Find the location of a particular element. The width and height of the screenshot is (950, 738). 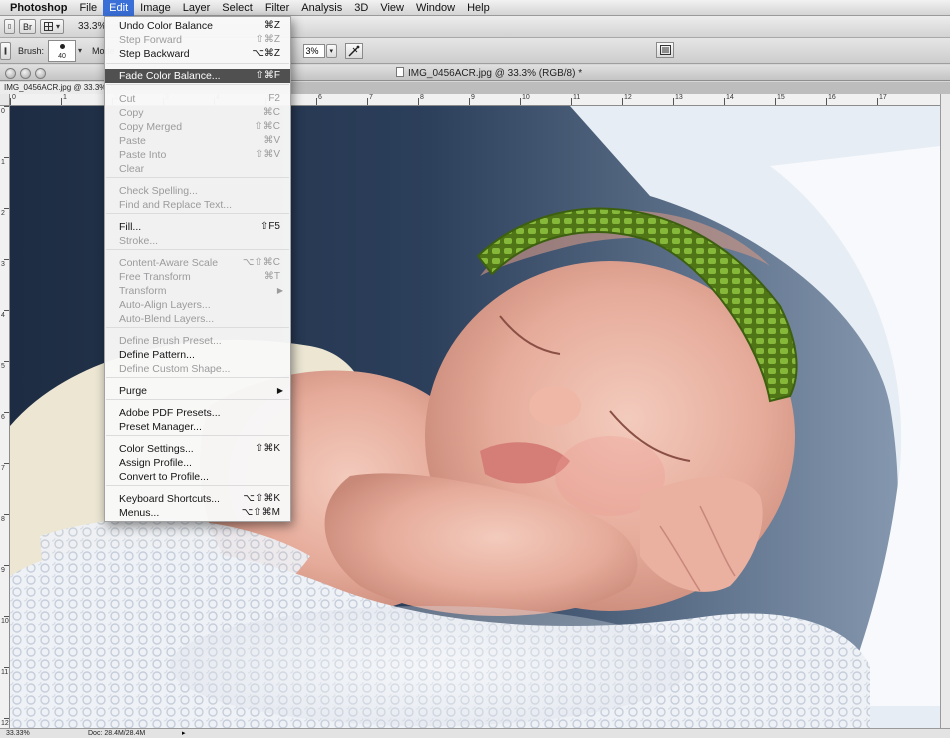

ruler-tick-label: 8 is located at coordinates (3, 519).